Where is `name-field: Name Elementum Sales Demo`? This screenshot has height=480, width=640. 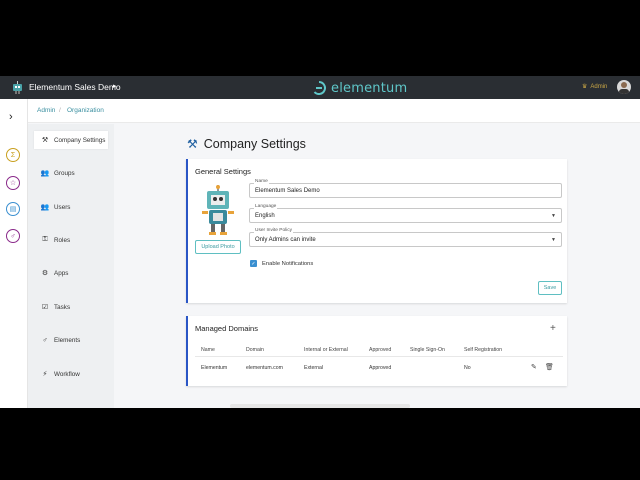
name-field: Name Elementum Sales Demo is located at coordinates (405, 188).